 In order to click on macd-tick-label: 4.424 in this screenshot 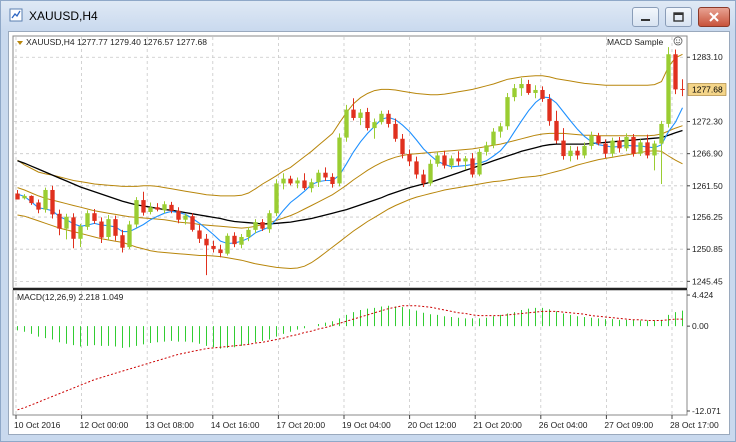, I will do `click(703, 295)`.